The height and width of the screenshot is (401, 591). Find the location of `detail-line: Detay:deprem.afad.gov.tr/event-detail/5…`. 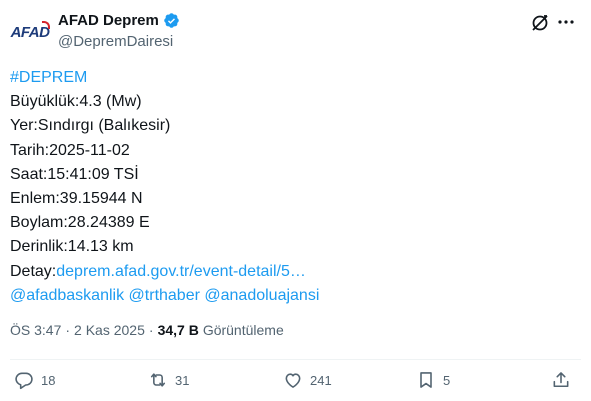

detail-line: Detay:deprem.afad.gov.tr/event-detail/5… is located at coordinates (295, 272).